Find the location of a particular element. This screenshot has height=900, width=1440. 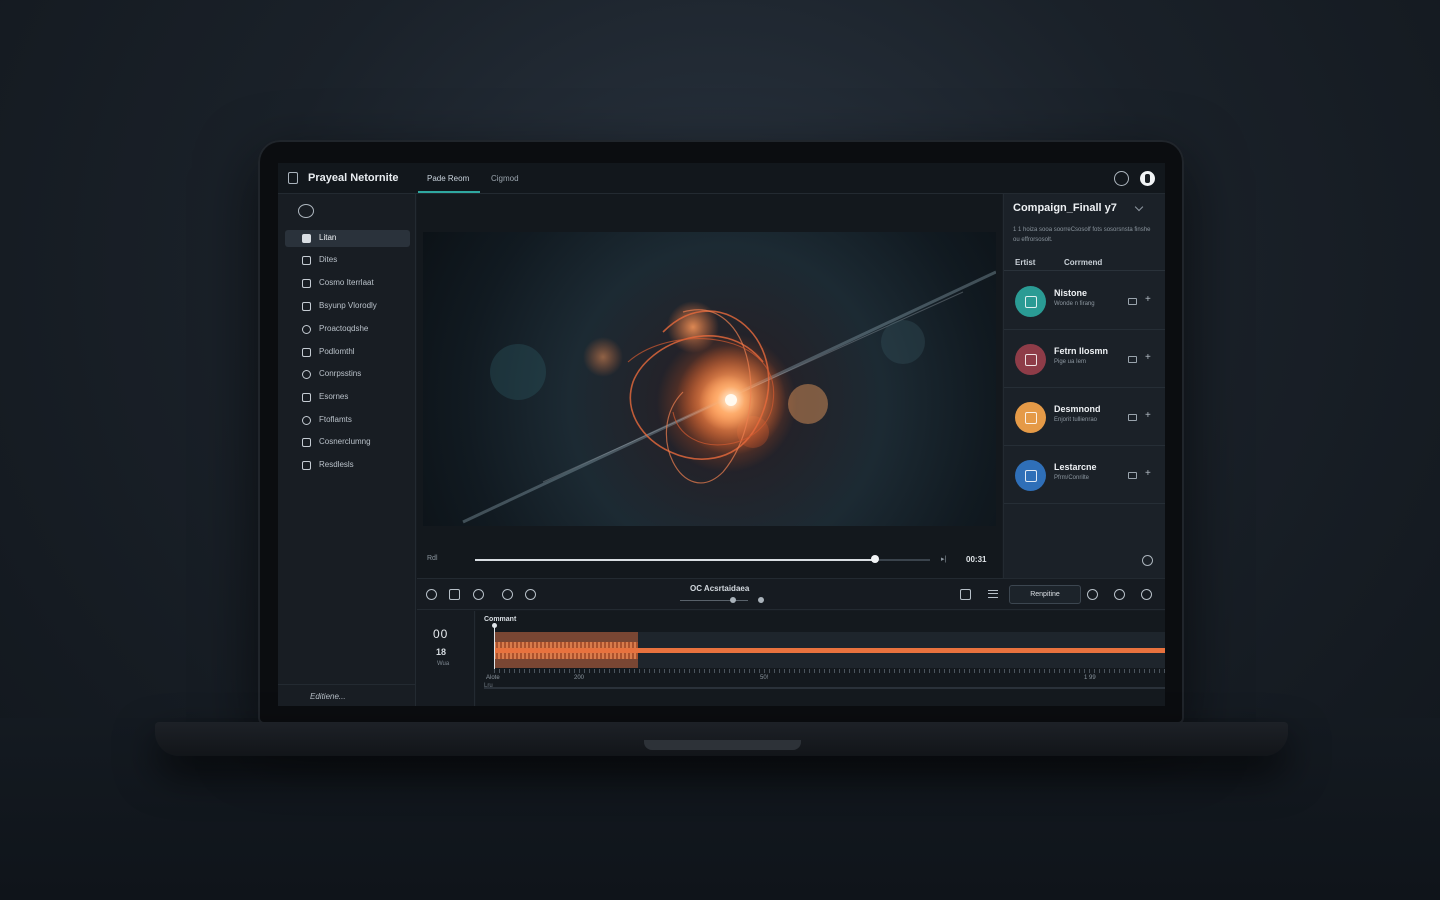

sidebar-item-label: Conrpsstins is located at coordinates (340, 373).